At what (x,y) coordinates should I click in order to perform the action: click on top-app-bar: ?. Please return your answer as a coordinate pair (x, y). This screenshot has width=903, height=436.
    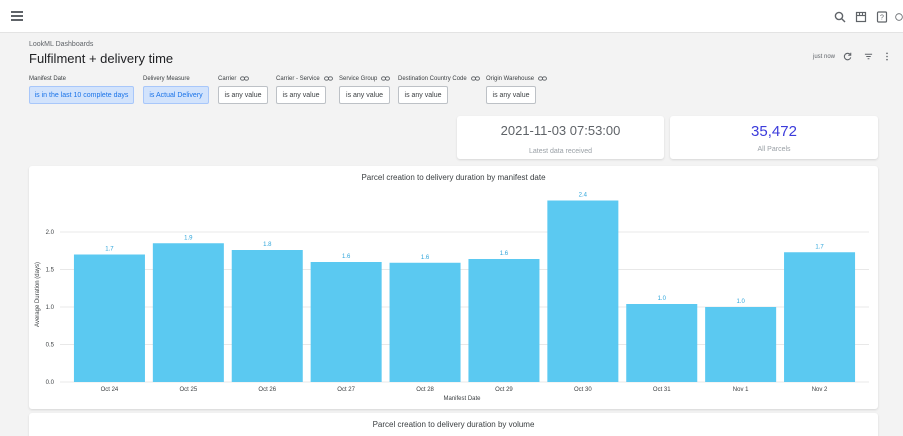
    Looking at the image, I should click on (451, 16).